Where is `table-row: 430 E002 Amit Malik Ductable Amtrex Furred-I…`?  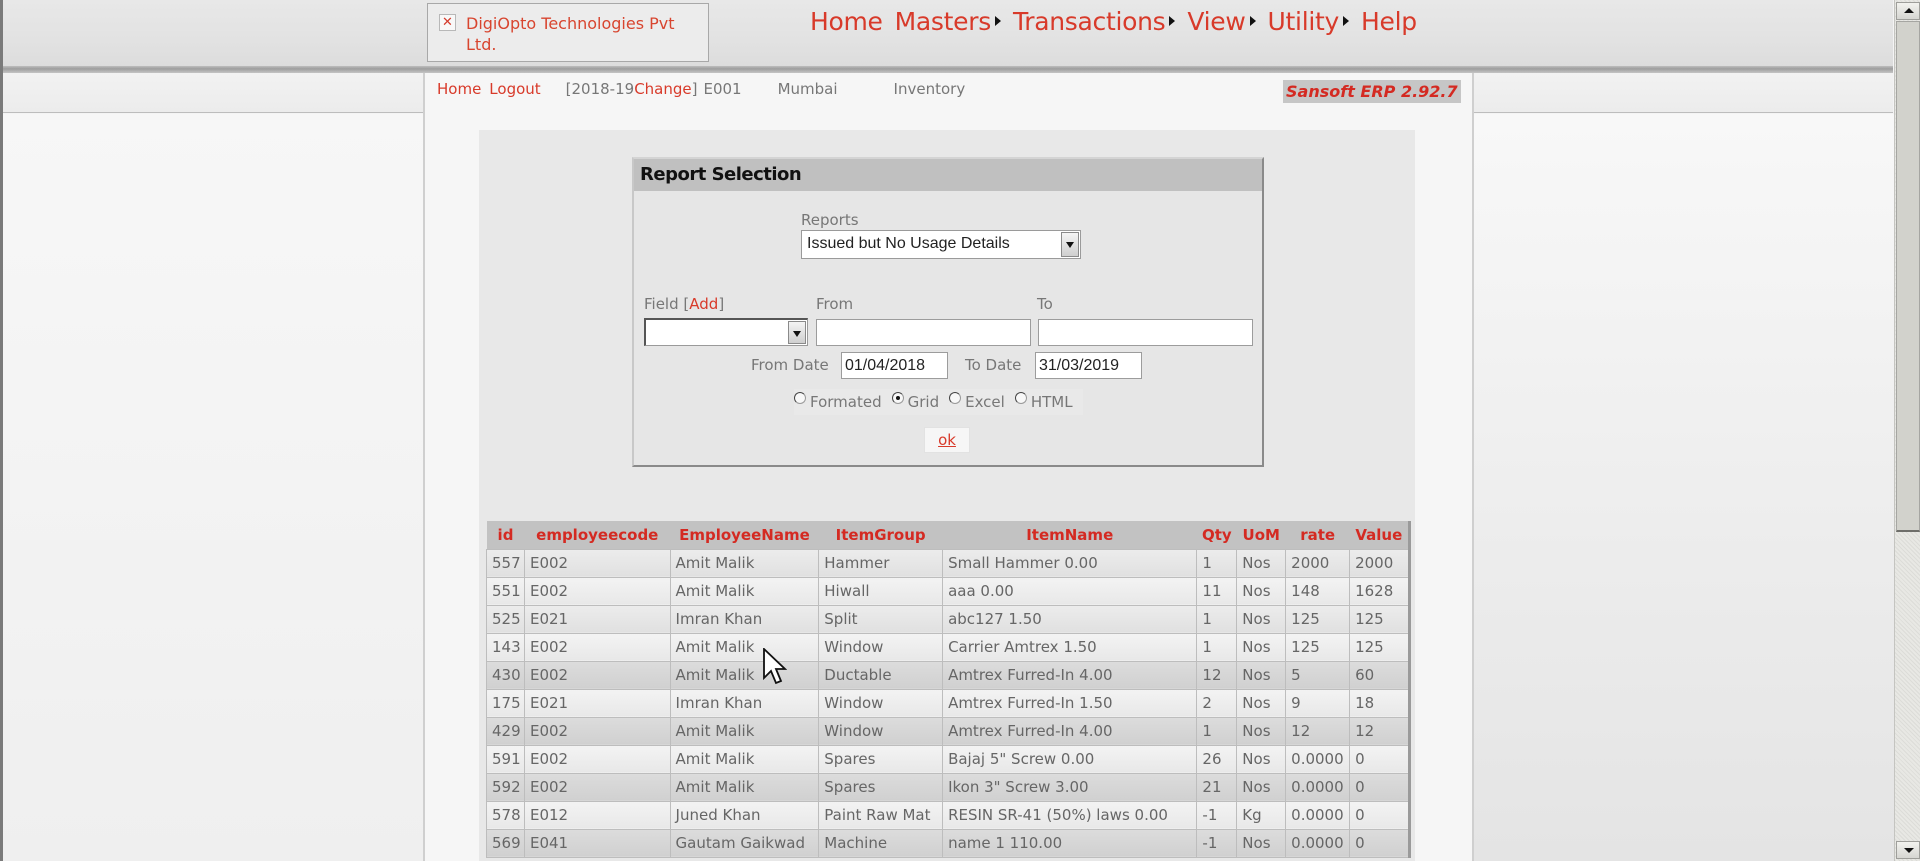
table-row: 430 E002 Amit Malik Ductable Amtrex Furred-I… is located at coordinates (948, 675).